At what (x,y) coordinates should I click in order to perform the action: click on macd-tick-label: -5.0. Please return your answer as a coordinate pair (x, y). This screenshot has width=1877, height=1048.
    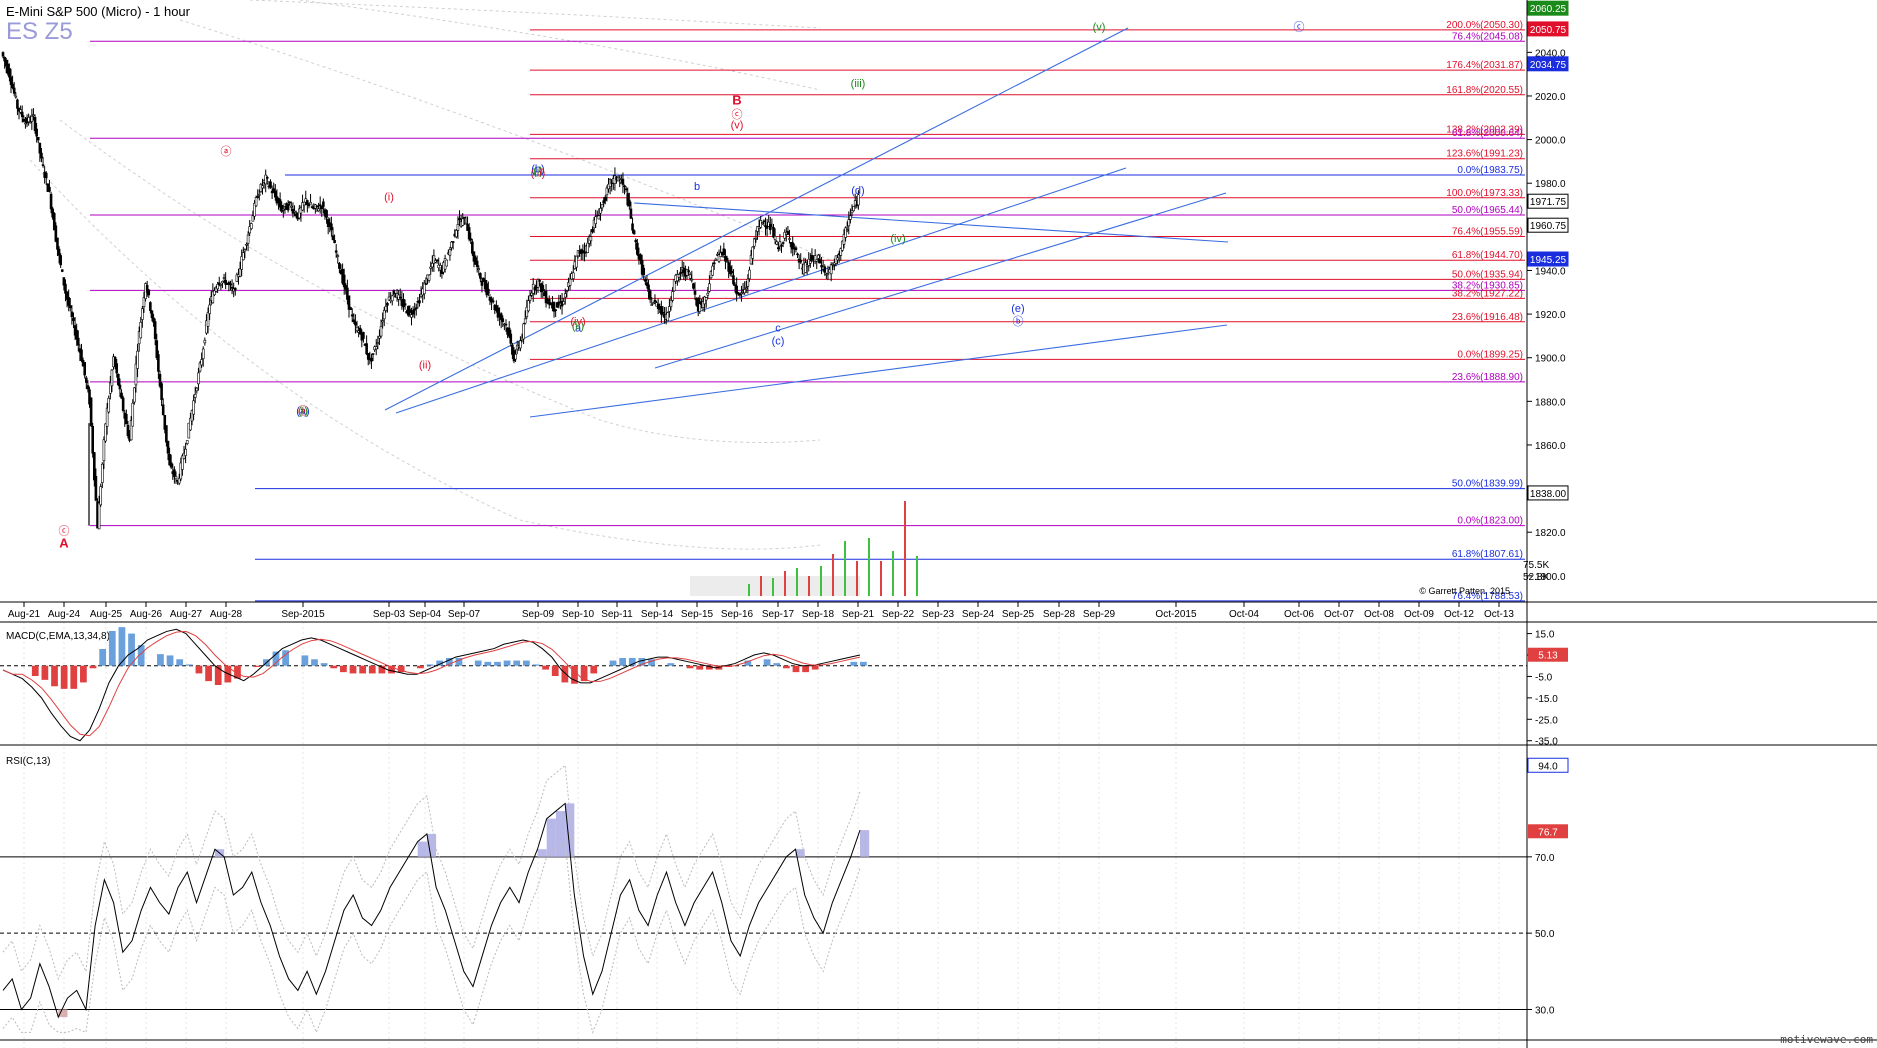
    Looking at the image, I should click on (1544, 677).